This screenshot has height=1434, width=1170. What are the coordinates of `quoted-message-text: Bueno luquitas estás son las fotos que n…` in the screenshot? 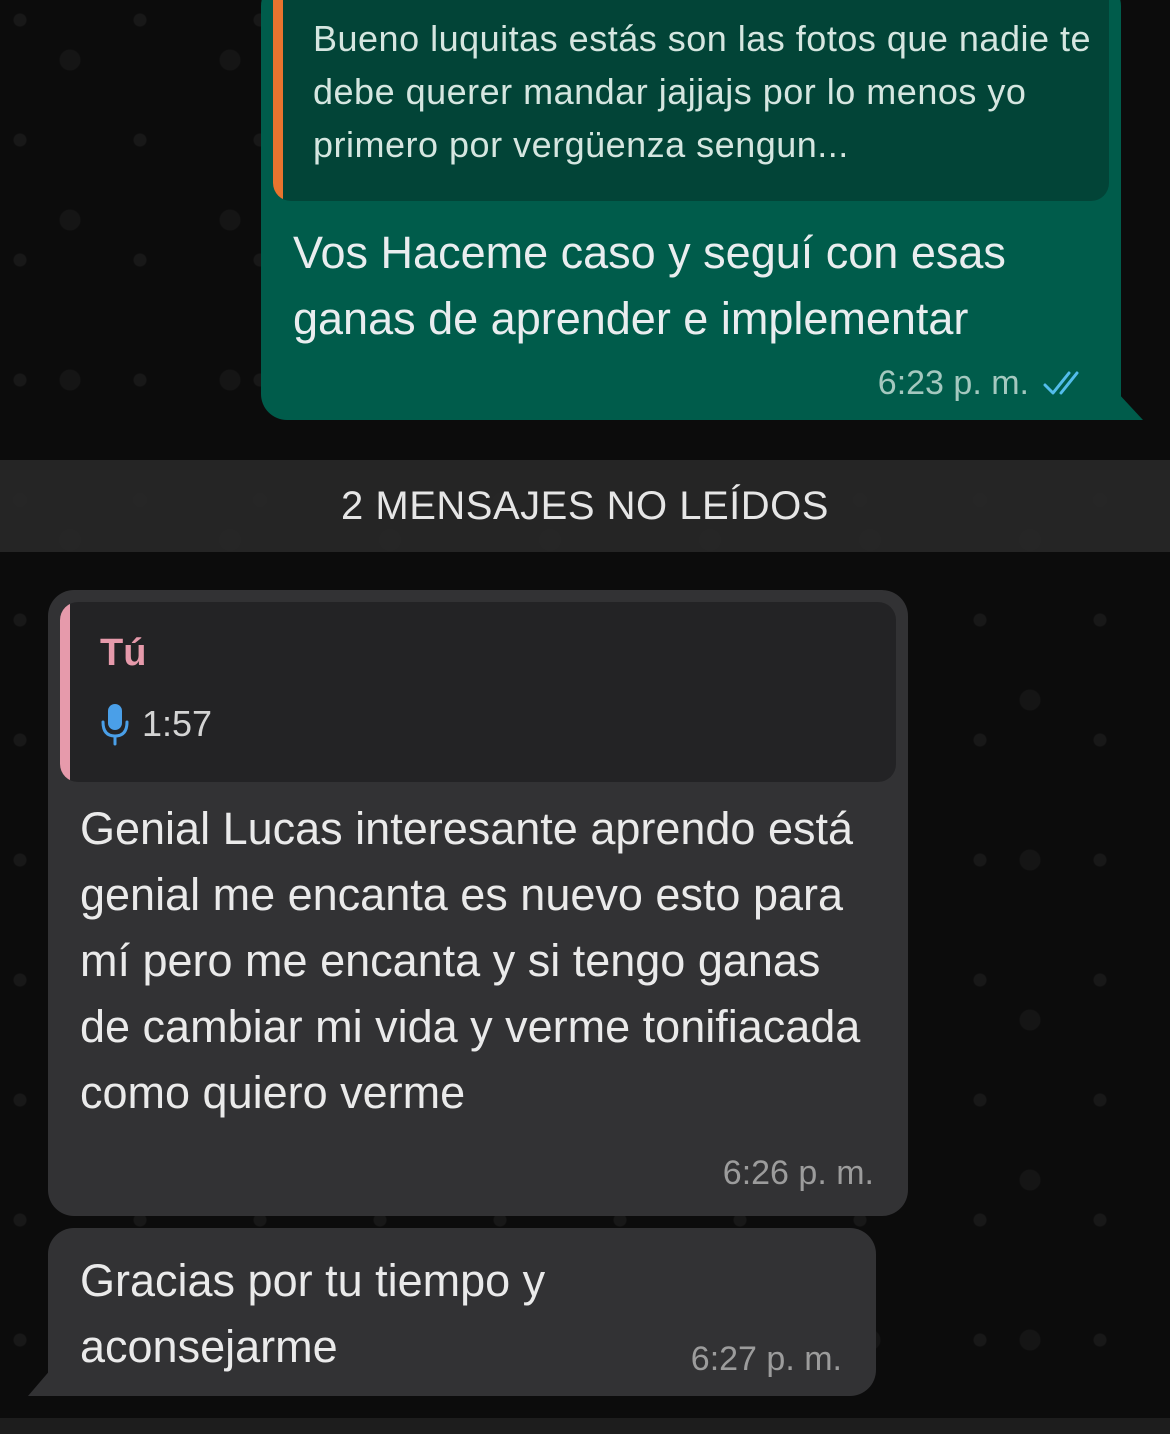 It's located at (702, 91).